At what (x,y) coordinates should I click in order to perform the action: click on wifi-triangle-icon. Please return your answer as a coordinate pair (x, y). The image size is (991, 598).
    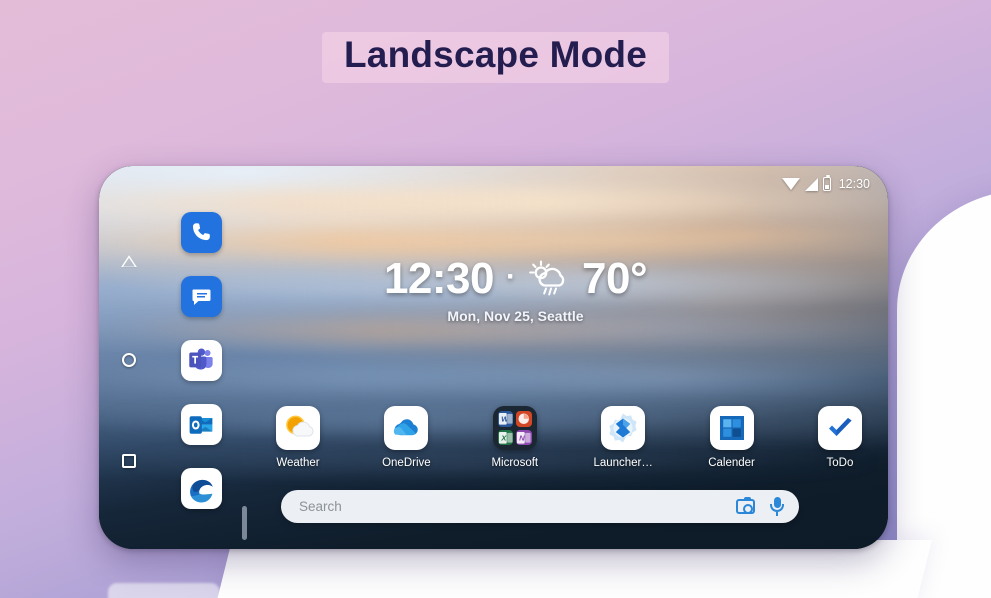
    Looking at the image, I should click on (790, 184).